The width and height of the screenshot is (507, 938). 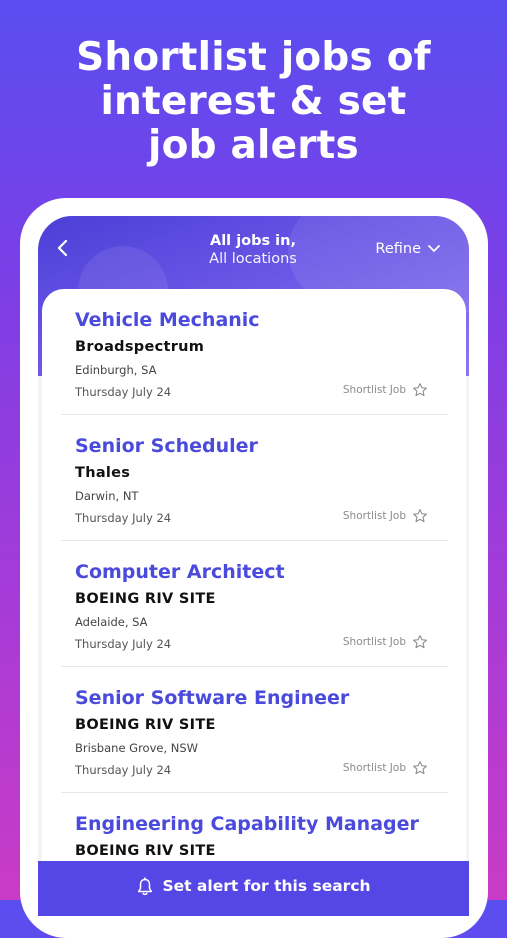 What do you see at coordinates (180, 572) in the screenshot?
I see `job-title: Computer Architect` at bounding box center [180, 572].